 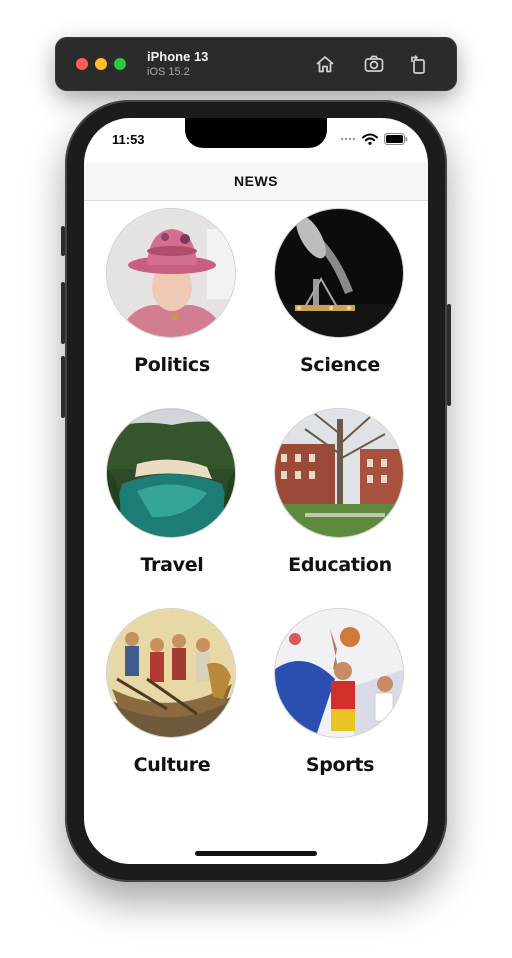 What do you see at coordinates (101, 64) in the screenshot?
I see `minimize-window-button` at bounding box center [101, 64].